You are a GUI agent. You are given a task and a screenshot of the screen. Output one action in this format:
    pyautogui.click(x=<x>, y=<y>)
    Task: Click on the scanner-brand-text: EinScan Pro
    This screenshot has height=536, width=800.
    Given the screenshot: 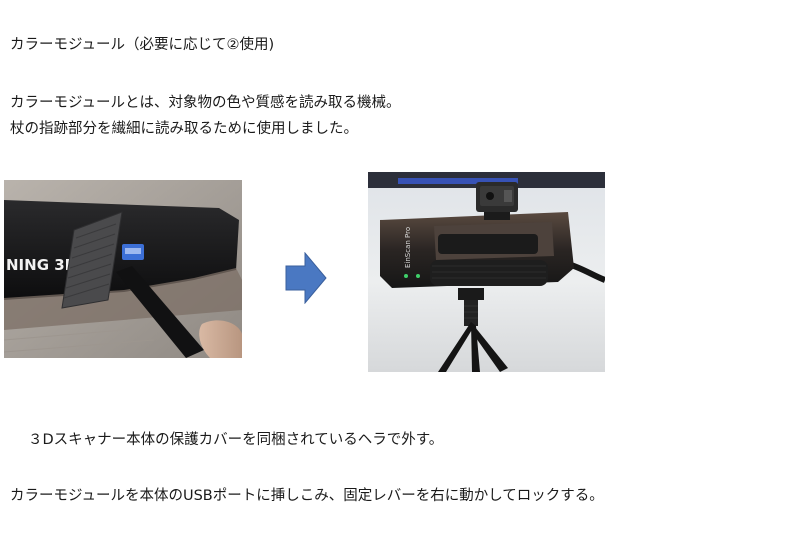 What is the action you would take?
    pyautogui.click(x=408, y=247)
    